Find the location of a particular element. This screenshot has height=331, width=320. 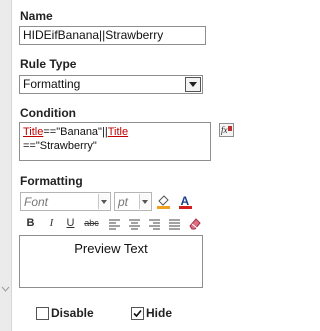

left-gutter is located at coordinates (6, 165).